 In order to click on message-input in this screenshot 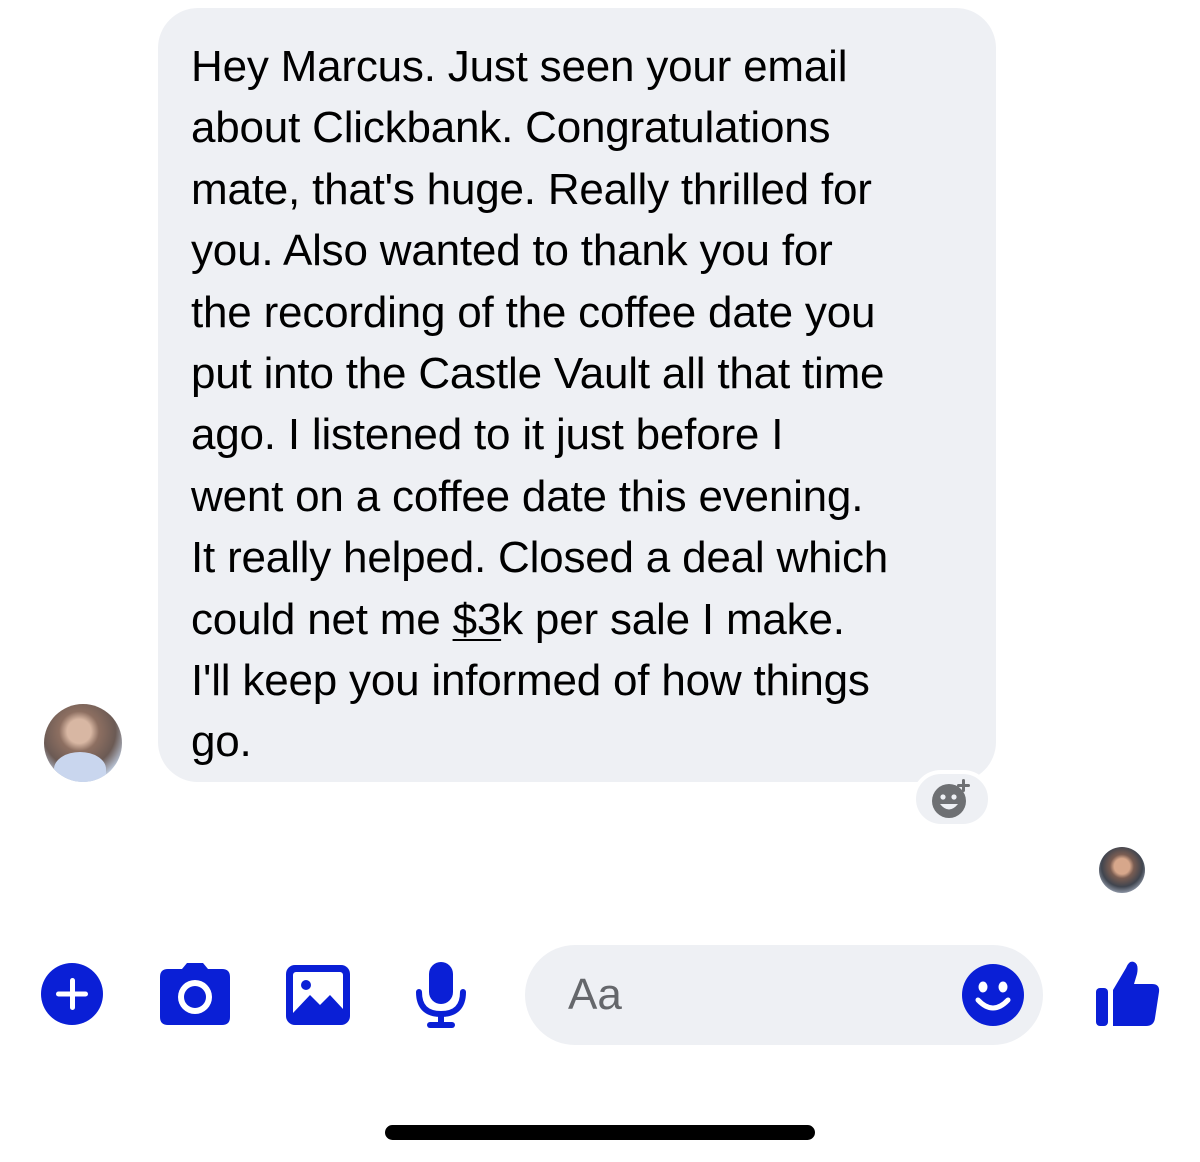, I will do `click(748, 995)`.